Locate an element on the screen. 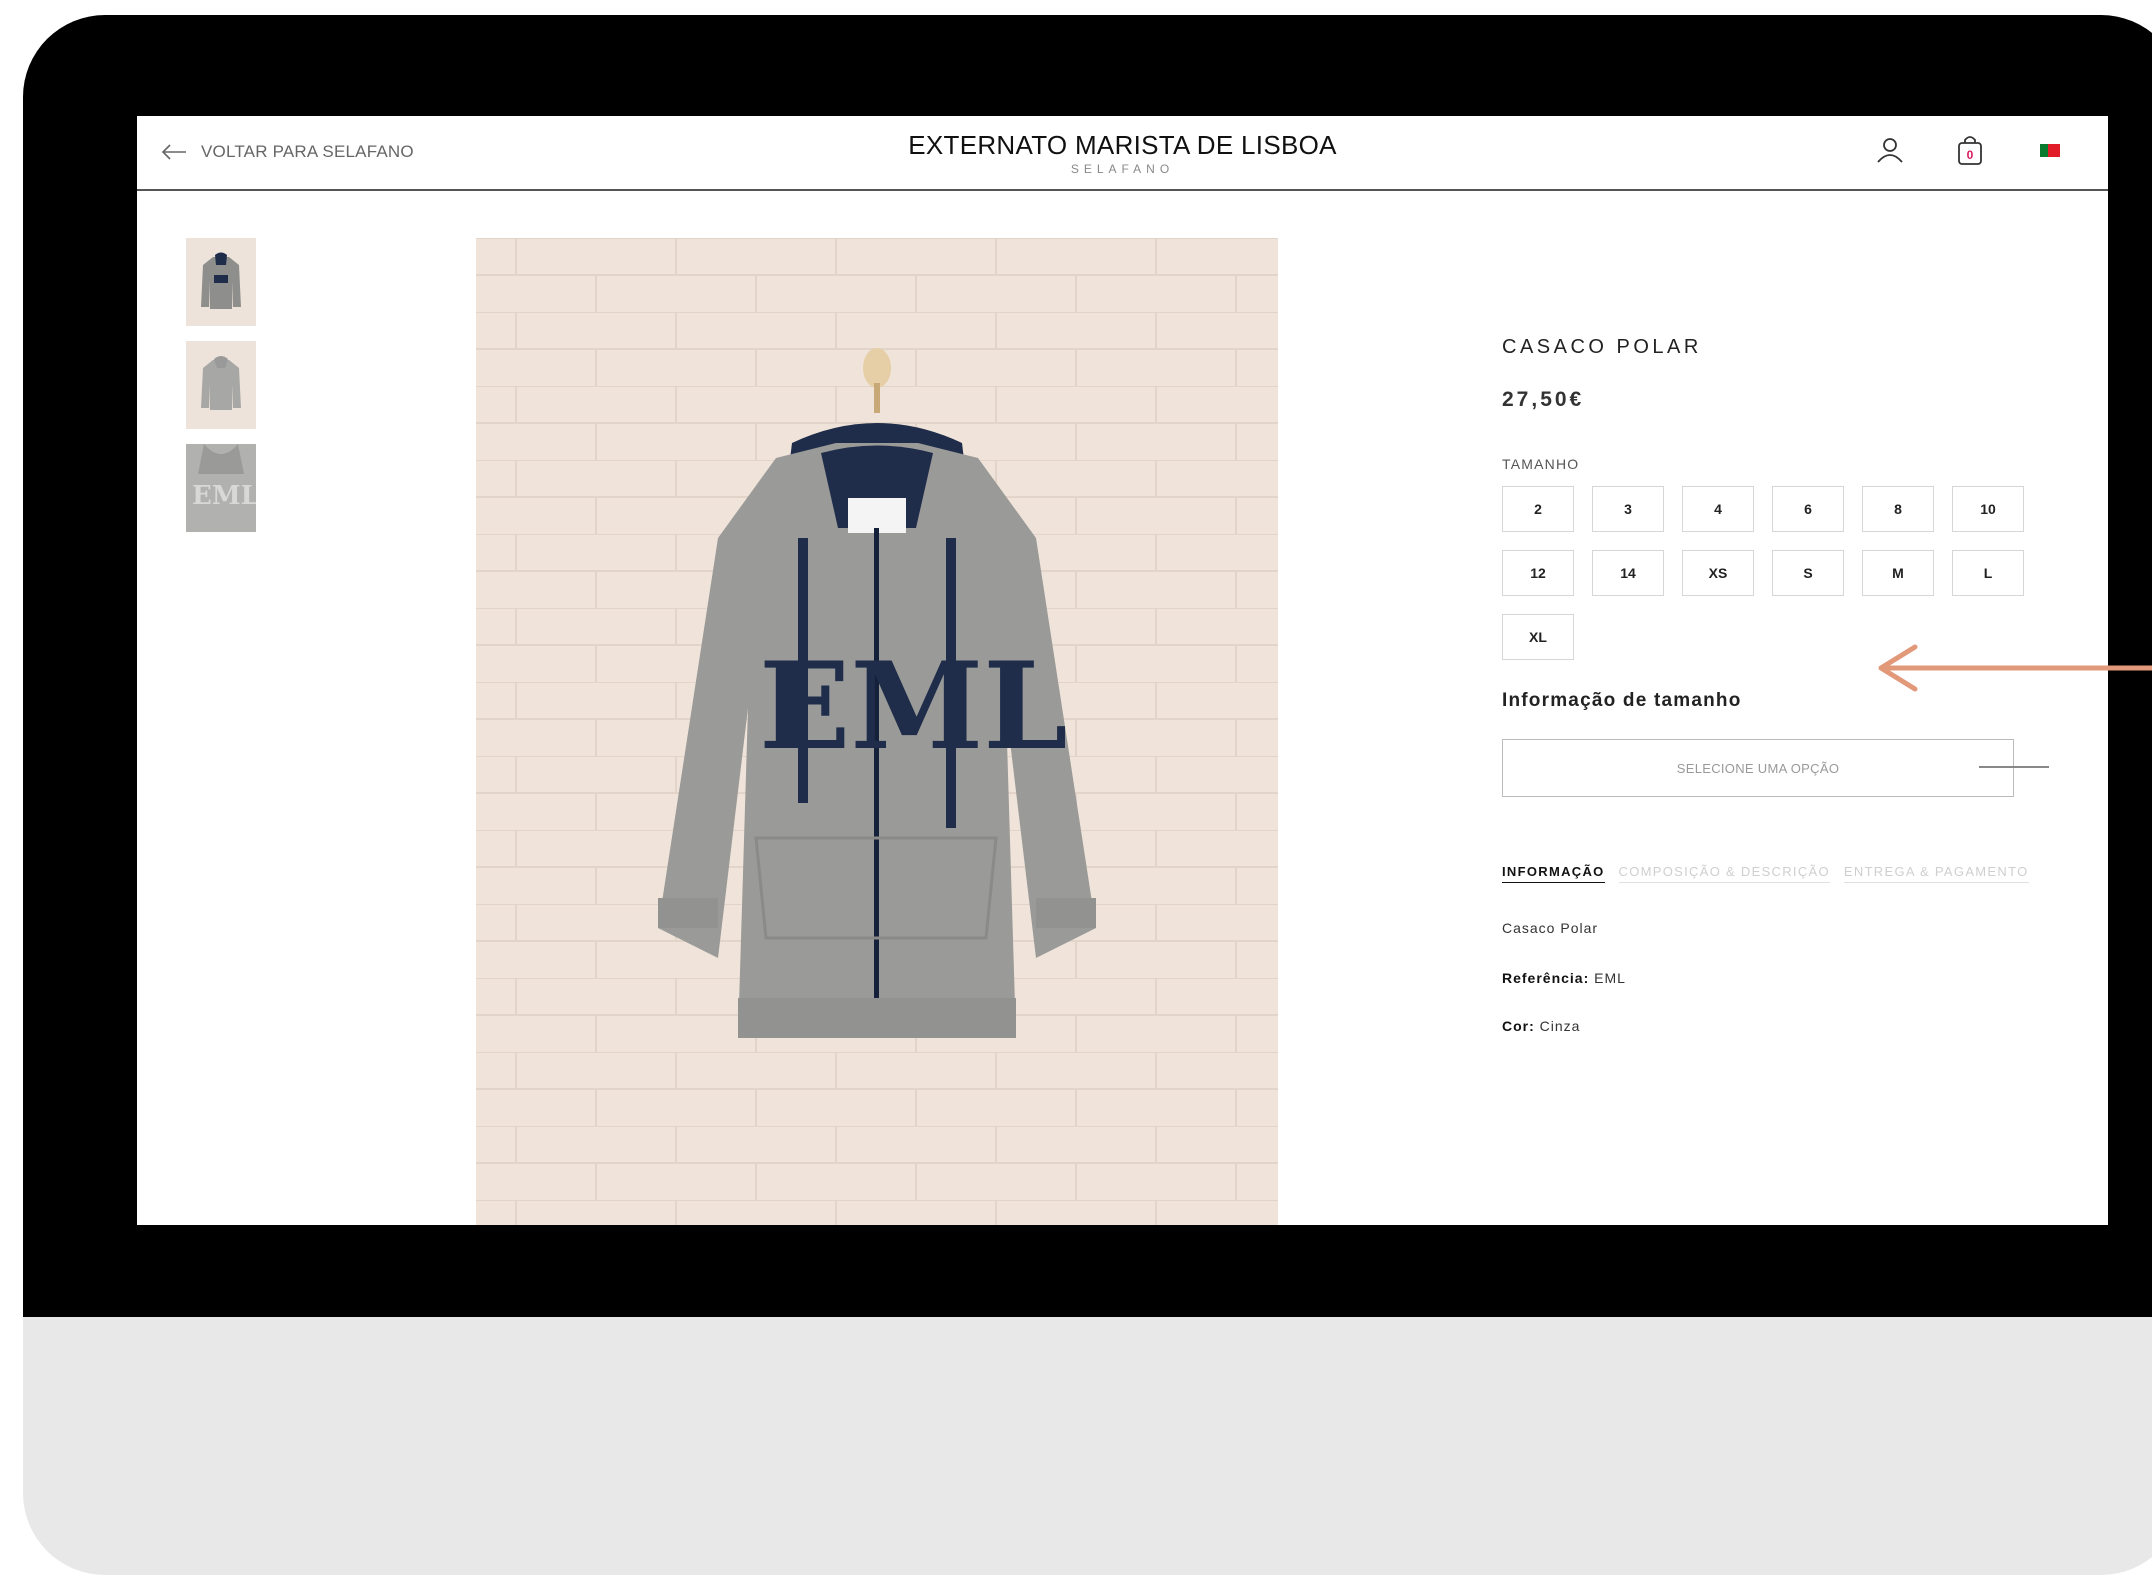 The width and height of the screenshot is (2152, 1575). user-icon is located at coordinates (1890, 150).